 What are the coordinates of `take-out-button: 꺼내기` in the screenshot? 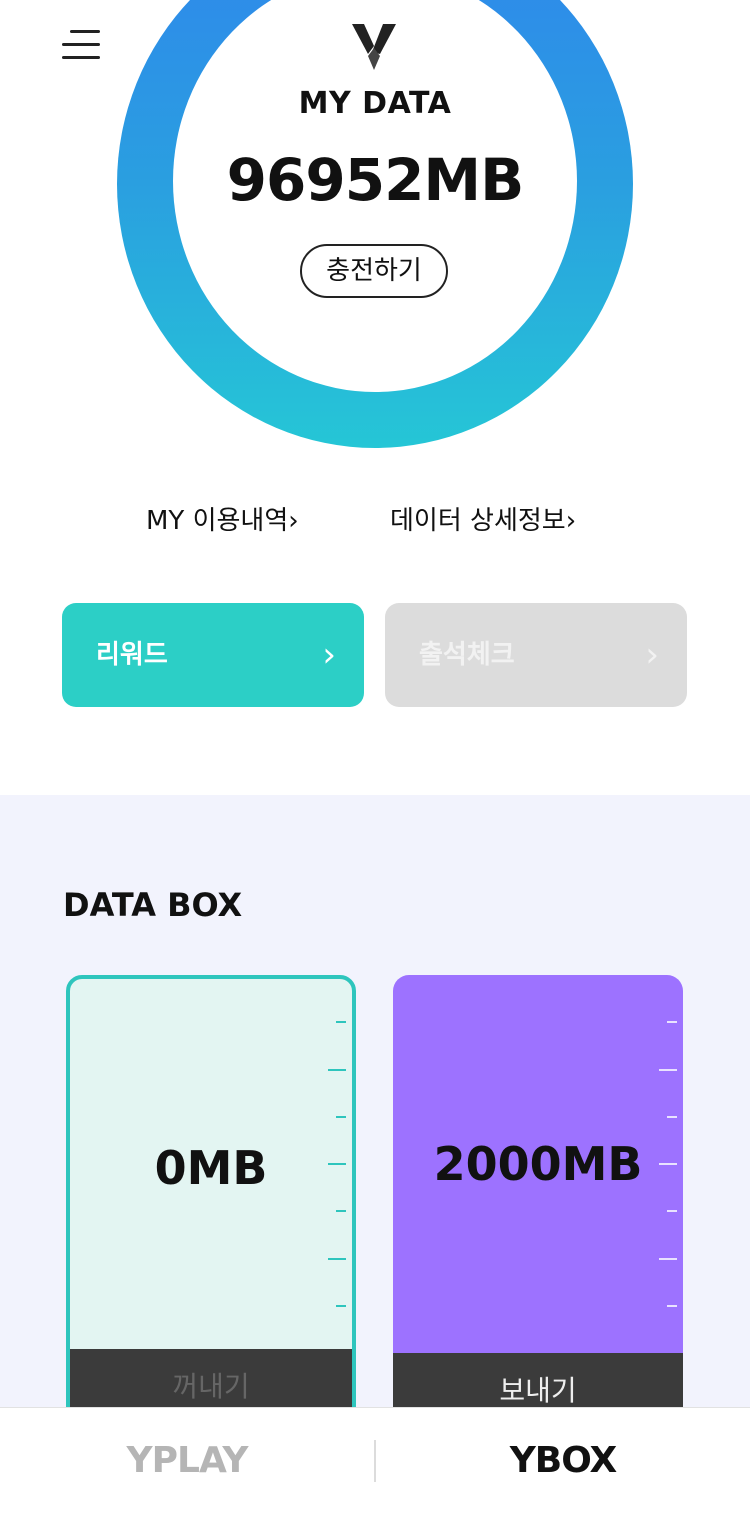 It's located at (211, 1380).